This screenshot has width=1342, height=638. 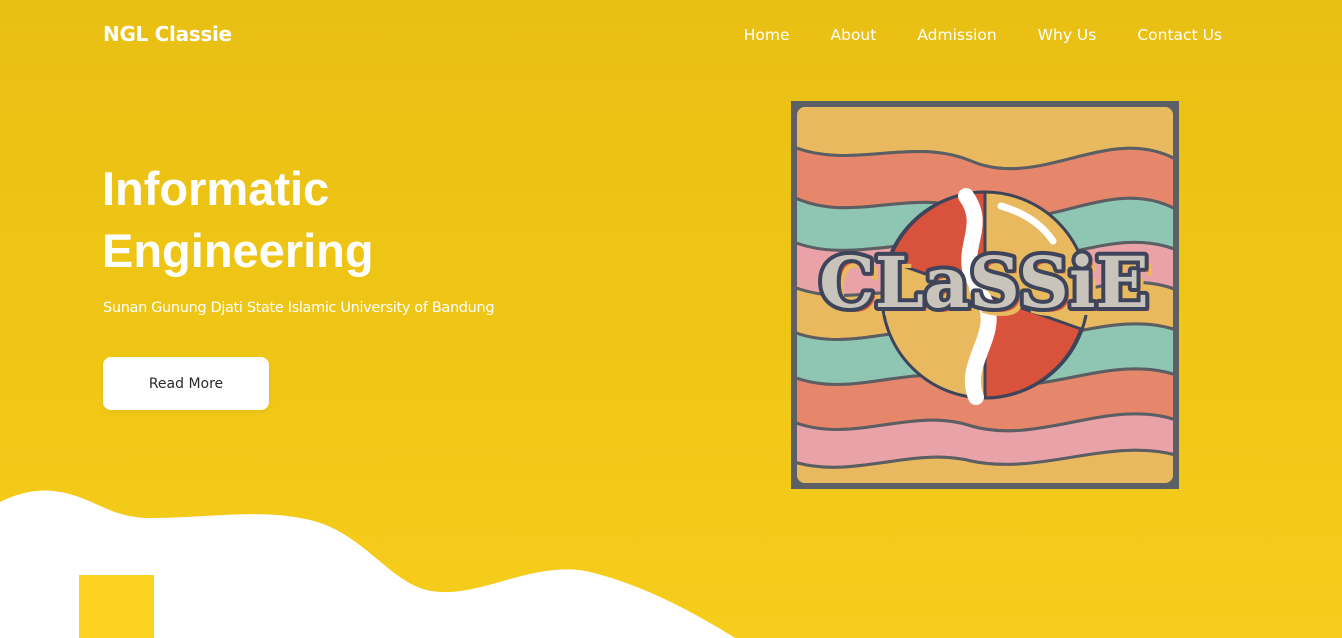 What do you see at coordinates (767, 35) in the screenshot?
I see `nav-home: Home` at bounding box center [767, 35].